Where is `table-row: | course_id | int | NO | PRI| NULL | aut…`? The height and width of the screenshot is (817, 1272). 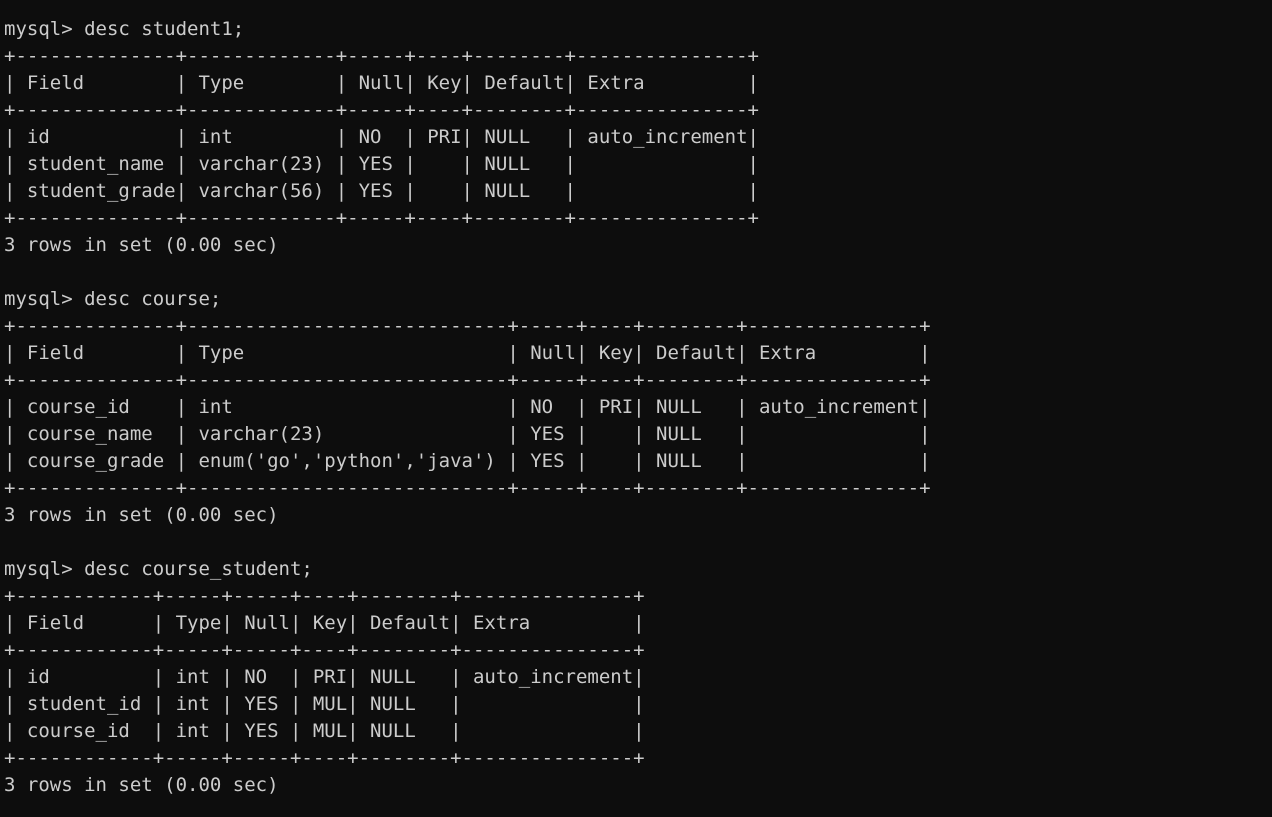 table-row: | course_id | int | NO | PRI| NULL | aut… is located at coordinates (467, 407).